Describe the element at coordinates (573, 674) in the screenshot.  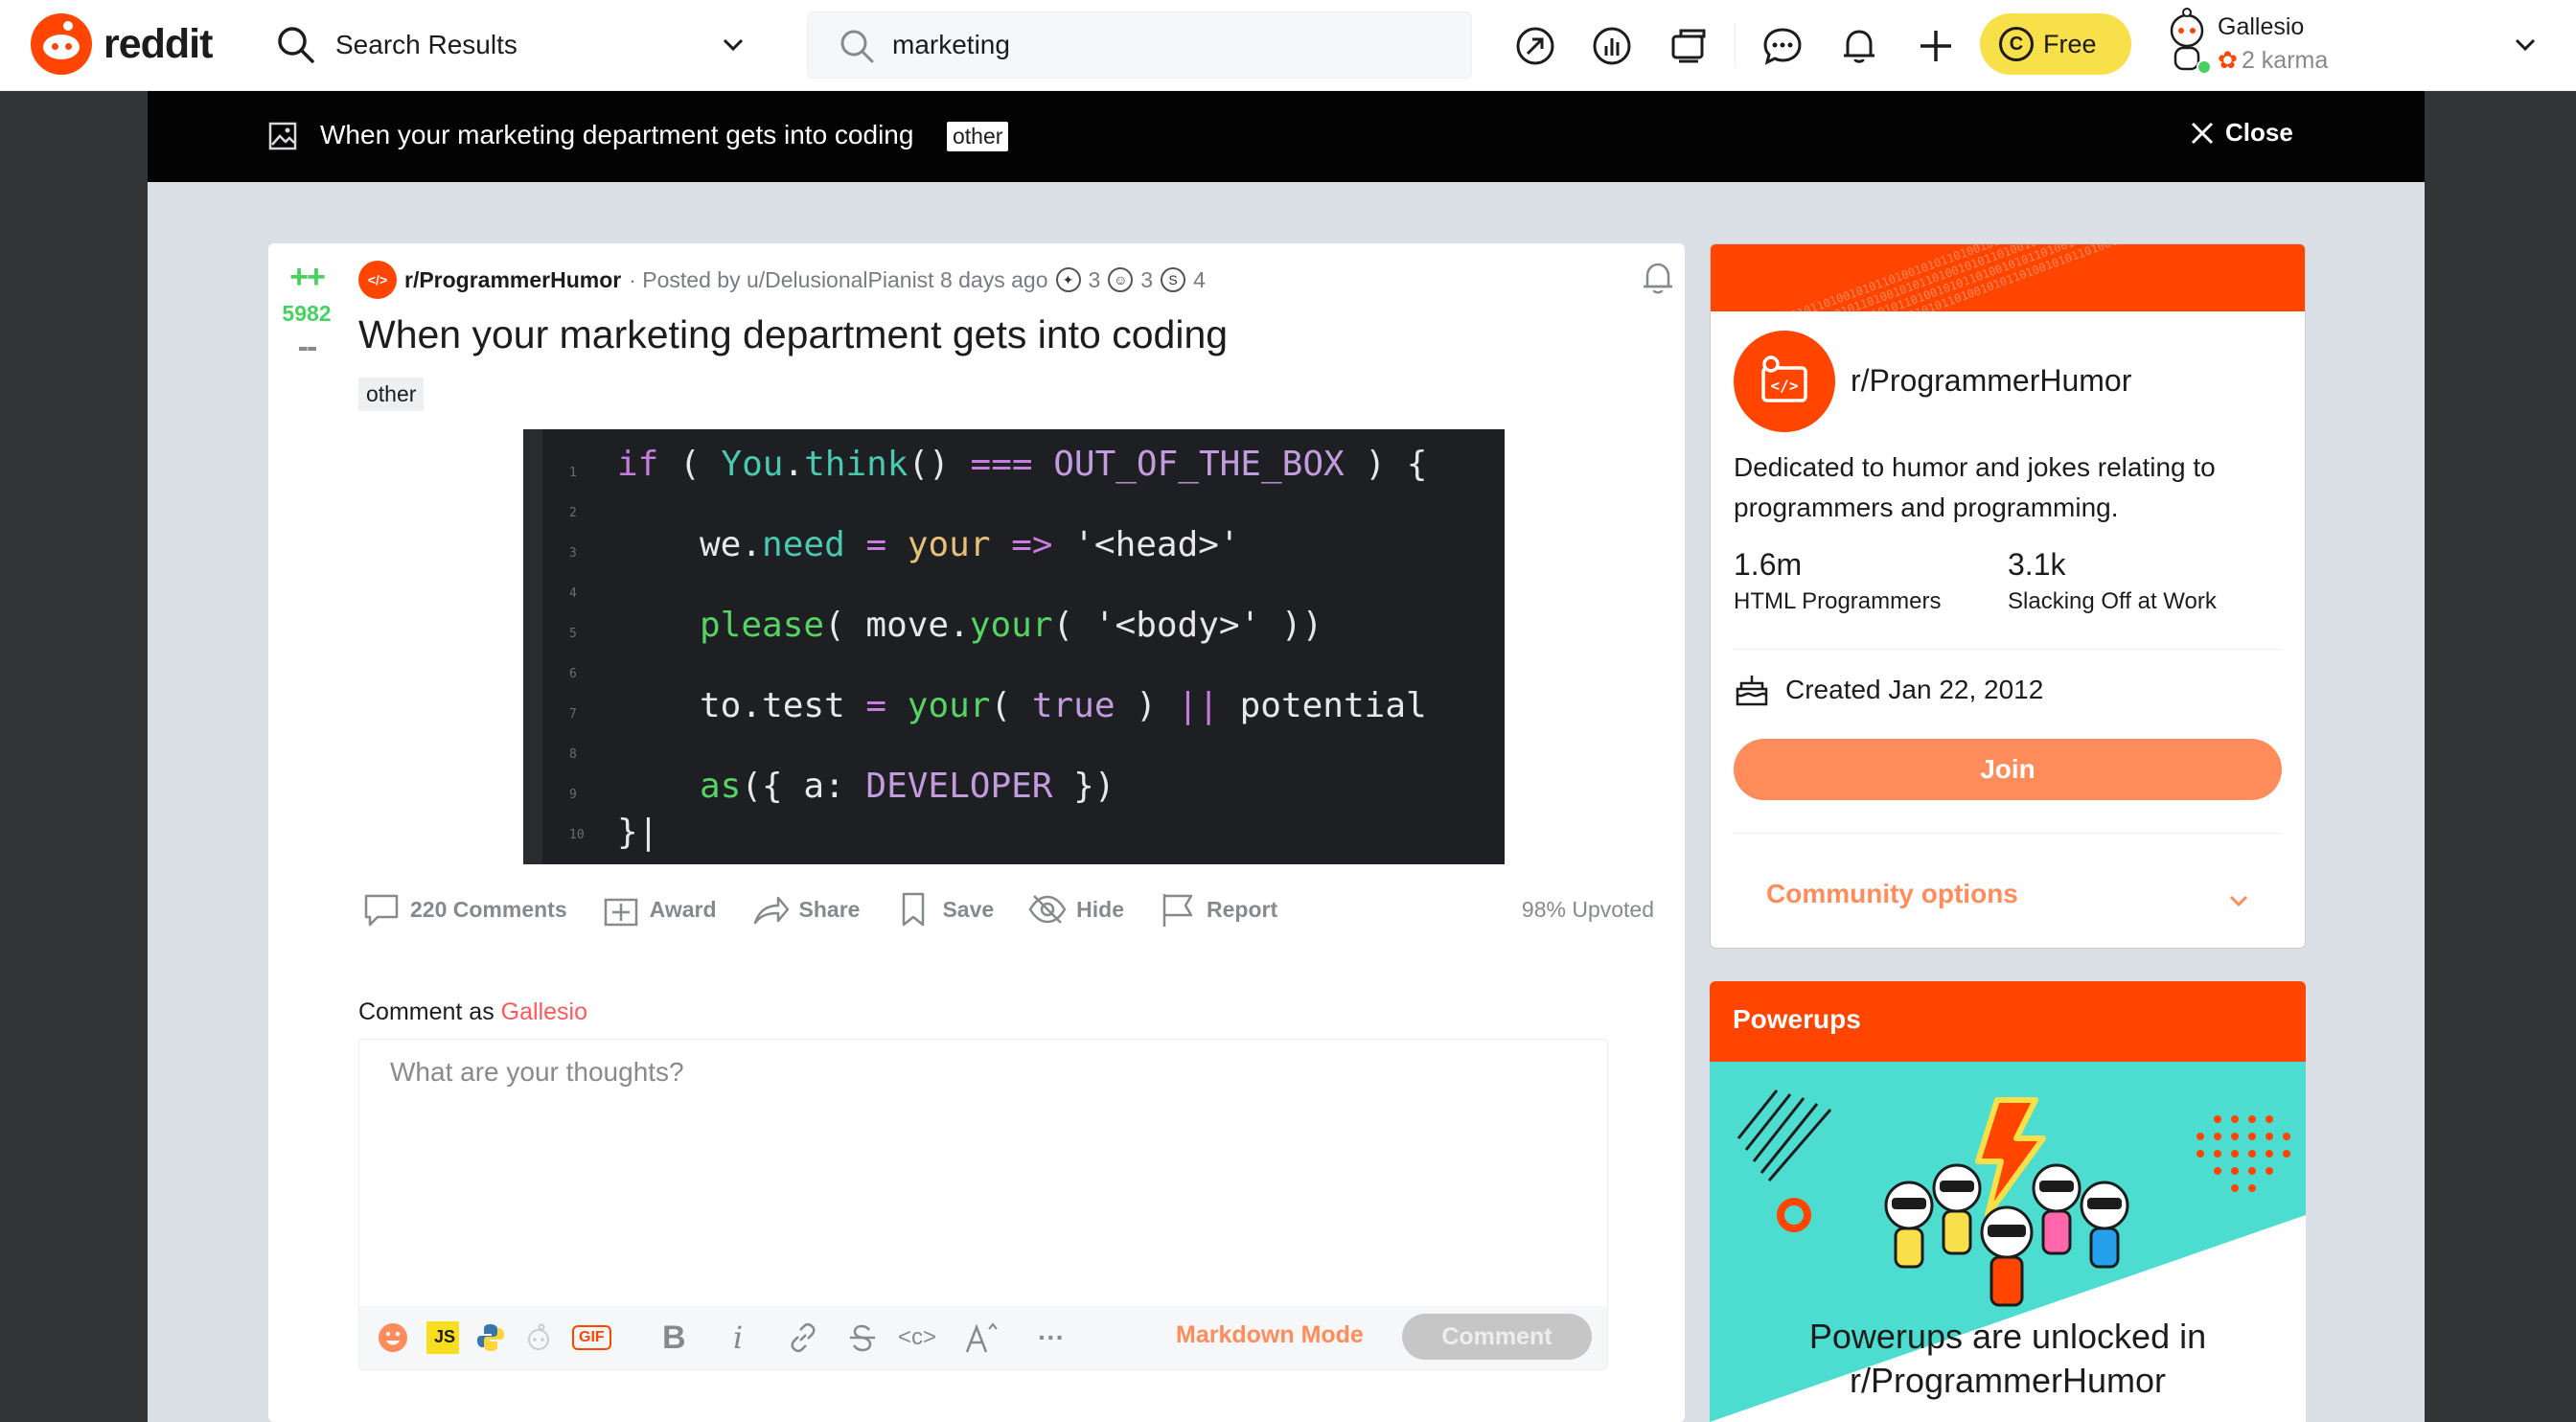
I see `line-number: 6` at that location.